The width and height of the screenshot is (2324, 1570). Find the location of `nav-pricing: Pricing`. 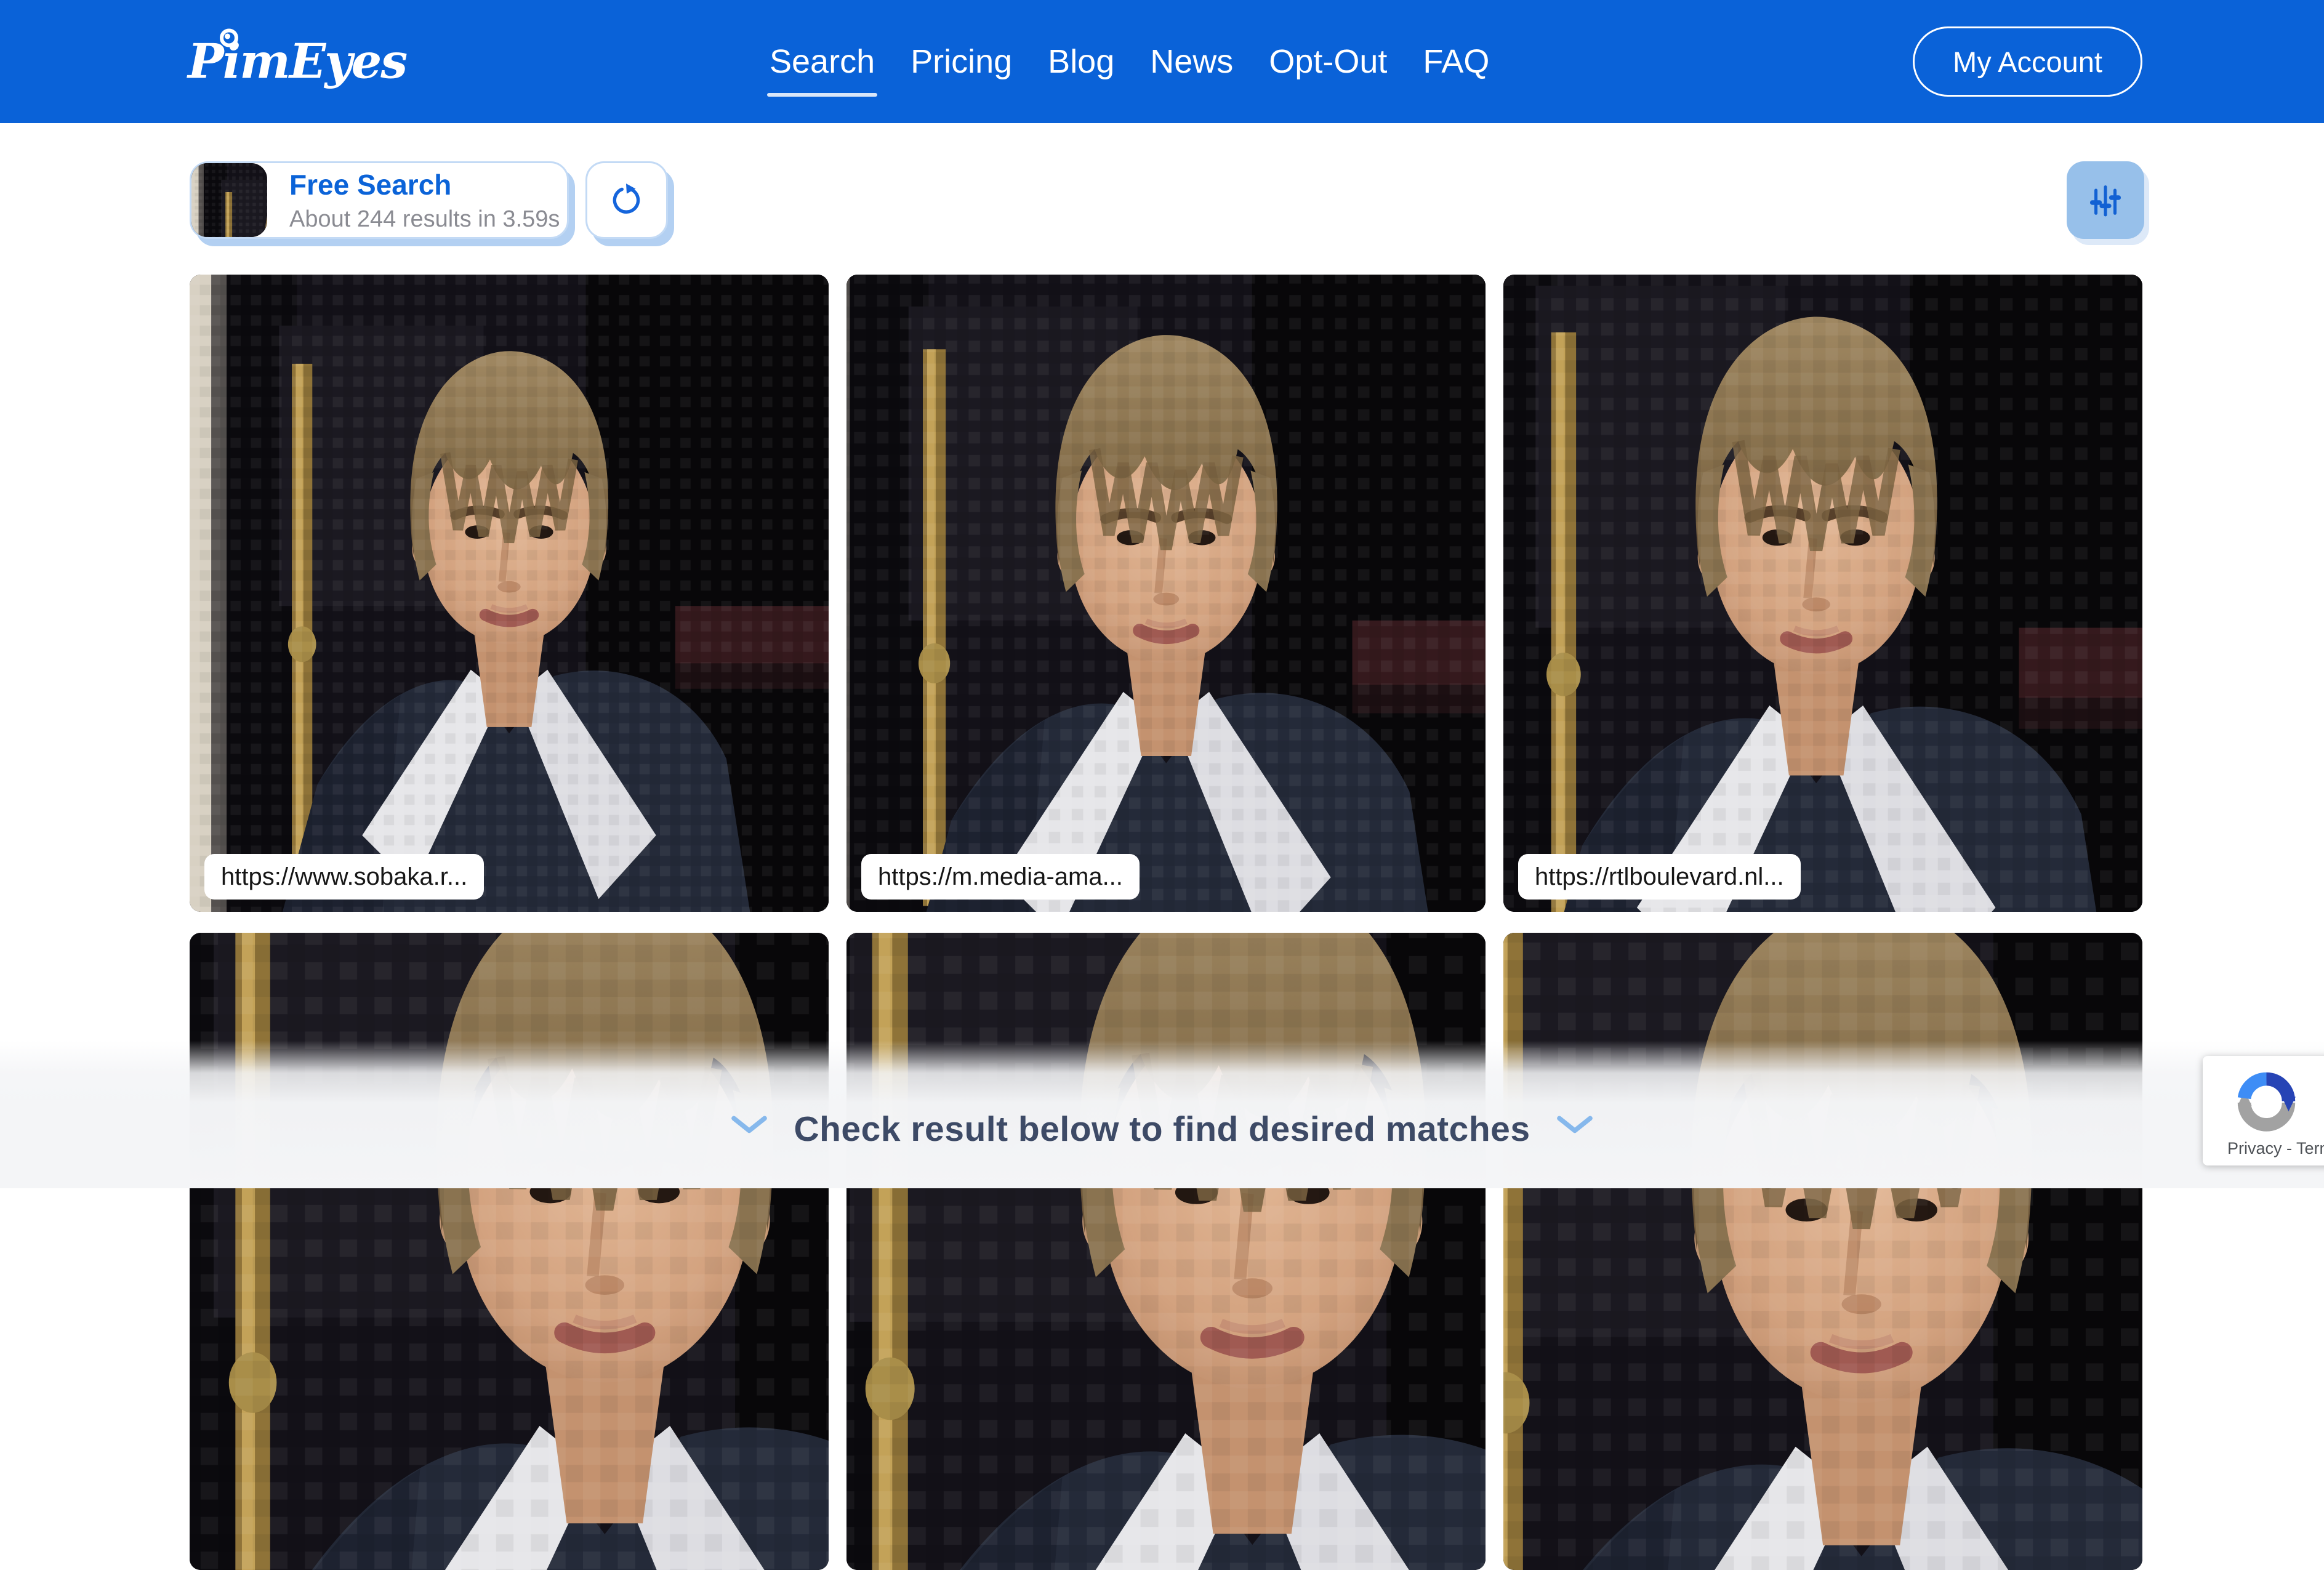

nav-pricing: Pricing is located at coordinates (961, 62).